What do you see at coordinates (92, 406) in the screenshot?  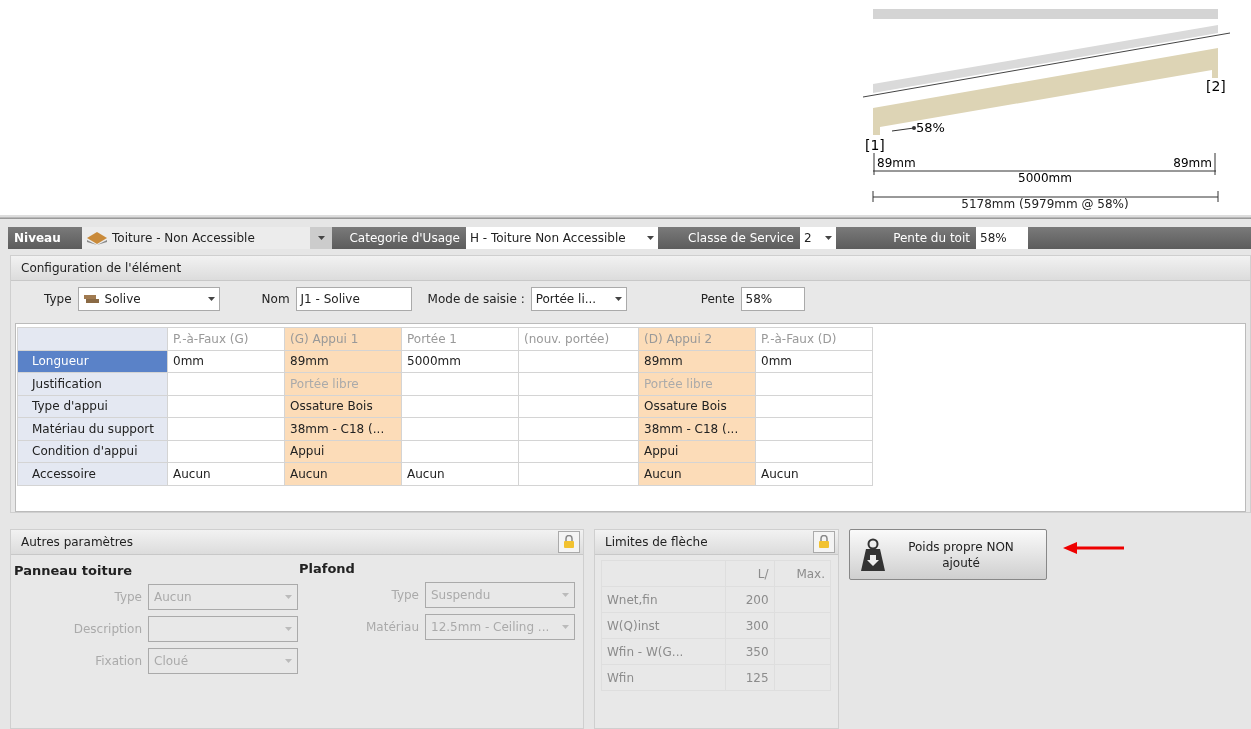 I see `row-header: Type d'appui` at bounding box center [92, 406].